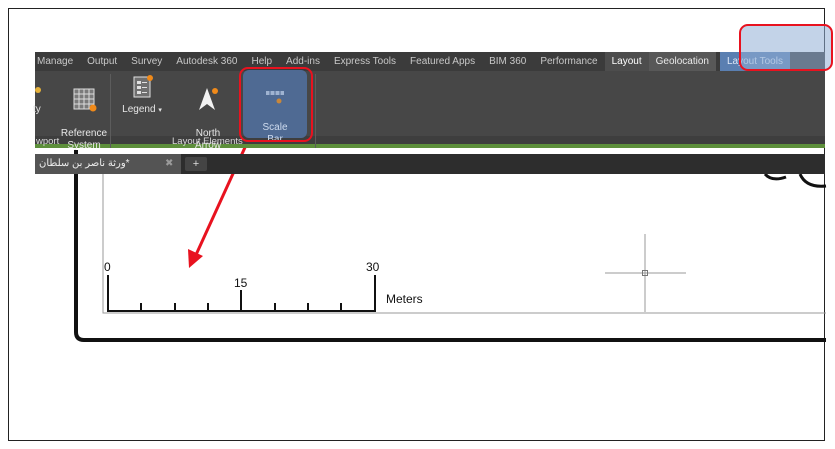  I want to click on document-tab-title: *ورثة ناصر بن سلطان, so click(84, 163).